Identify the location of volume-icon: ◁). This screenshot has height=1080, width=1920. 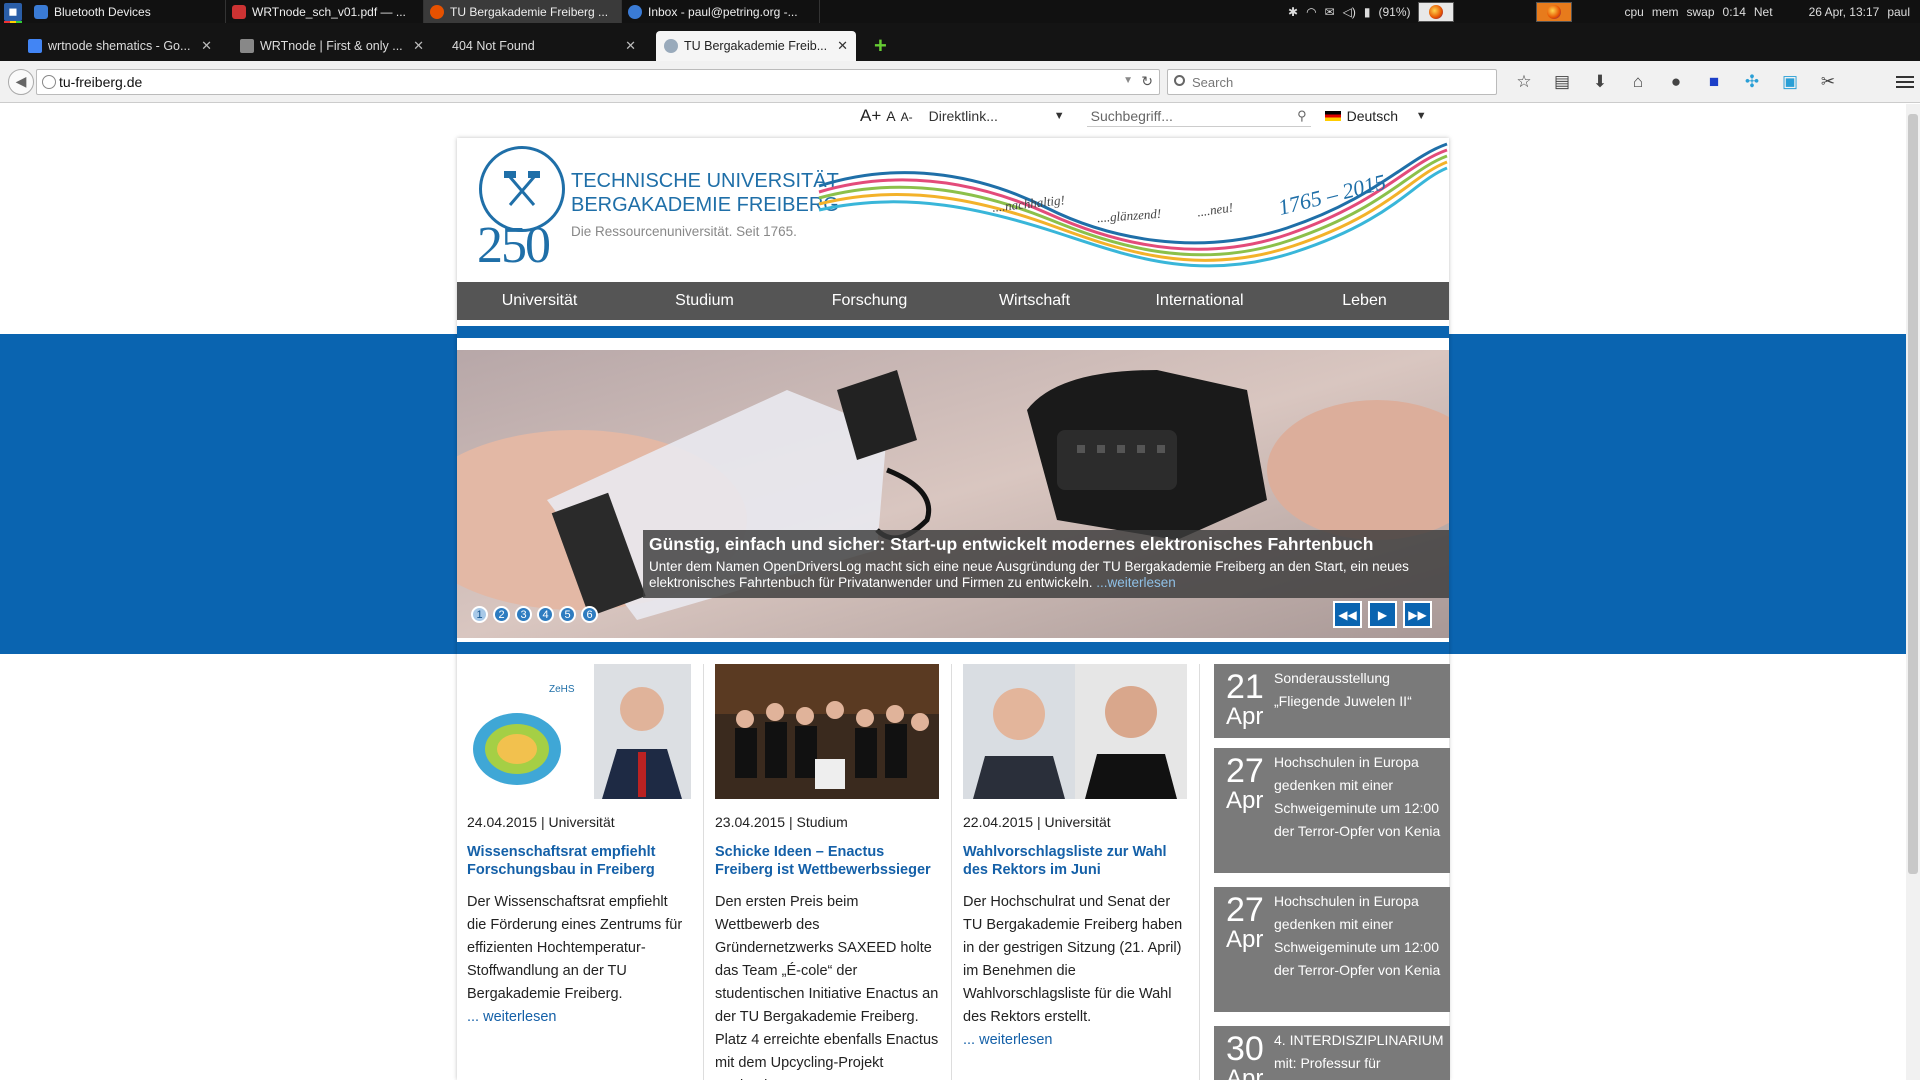
(1349, 12).